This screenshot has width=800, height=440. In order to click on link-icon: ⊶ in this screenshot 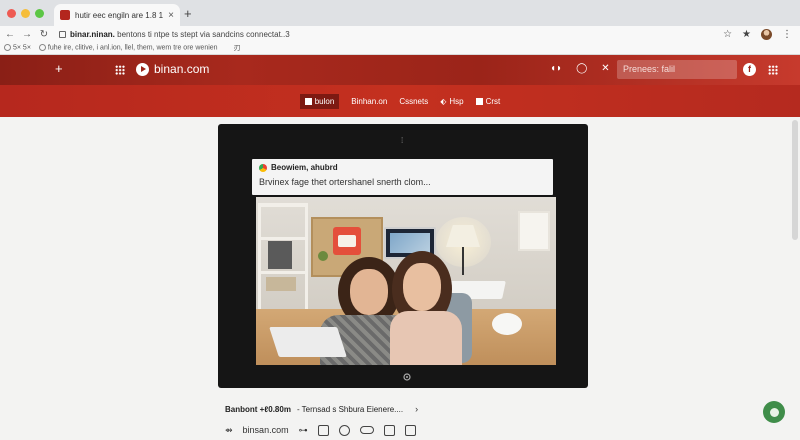, I will do `click(303, 430)`.